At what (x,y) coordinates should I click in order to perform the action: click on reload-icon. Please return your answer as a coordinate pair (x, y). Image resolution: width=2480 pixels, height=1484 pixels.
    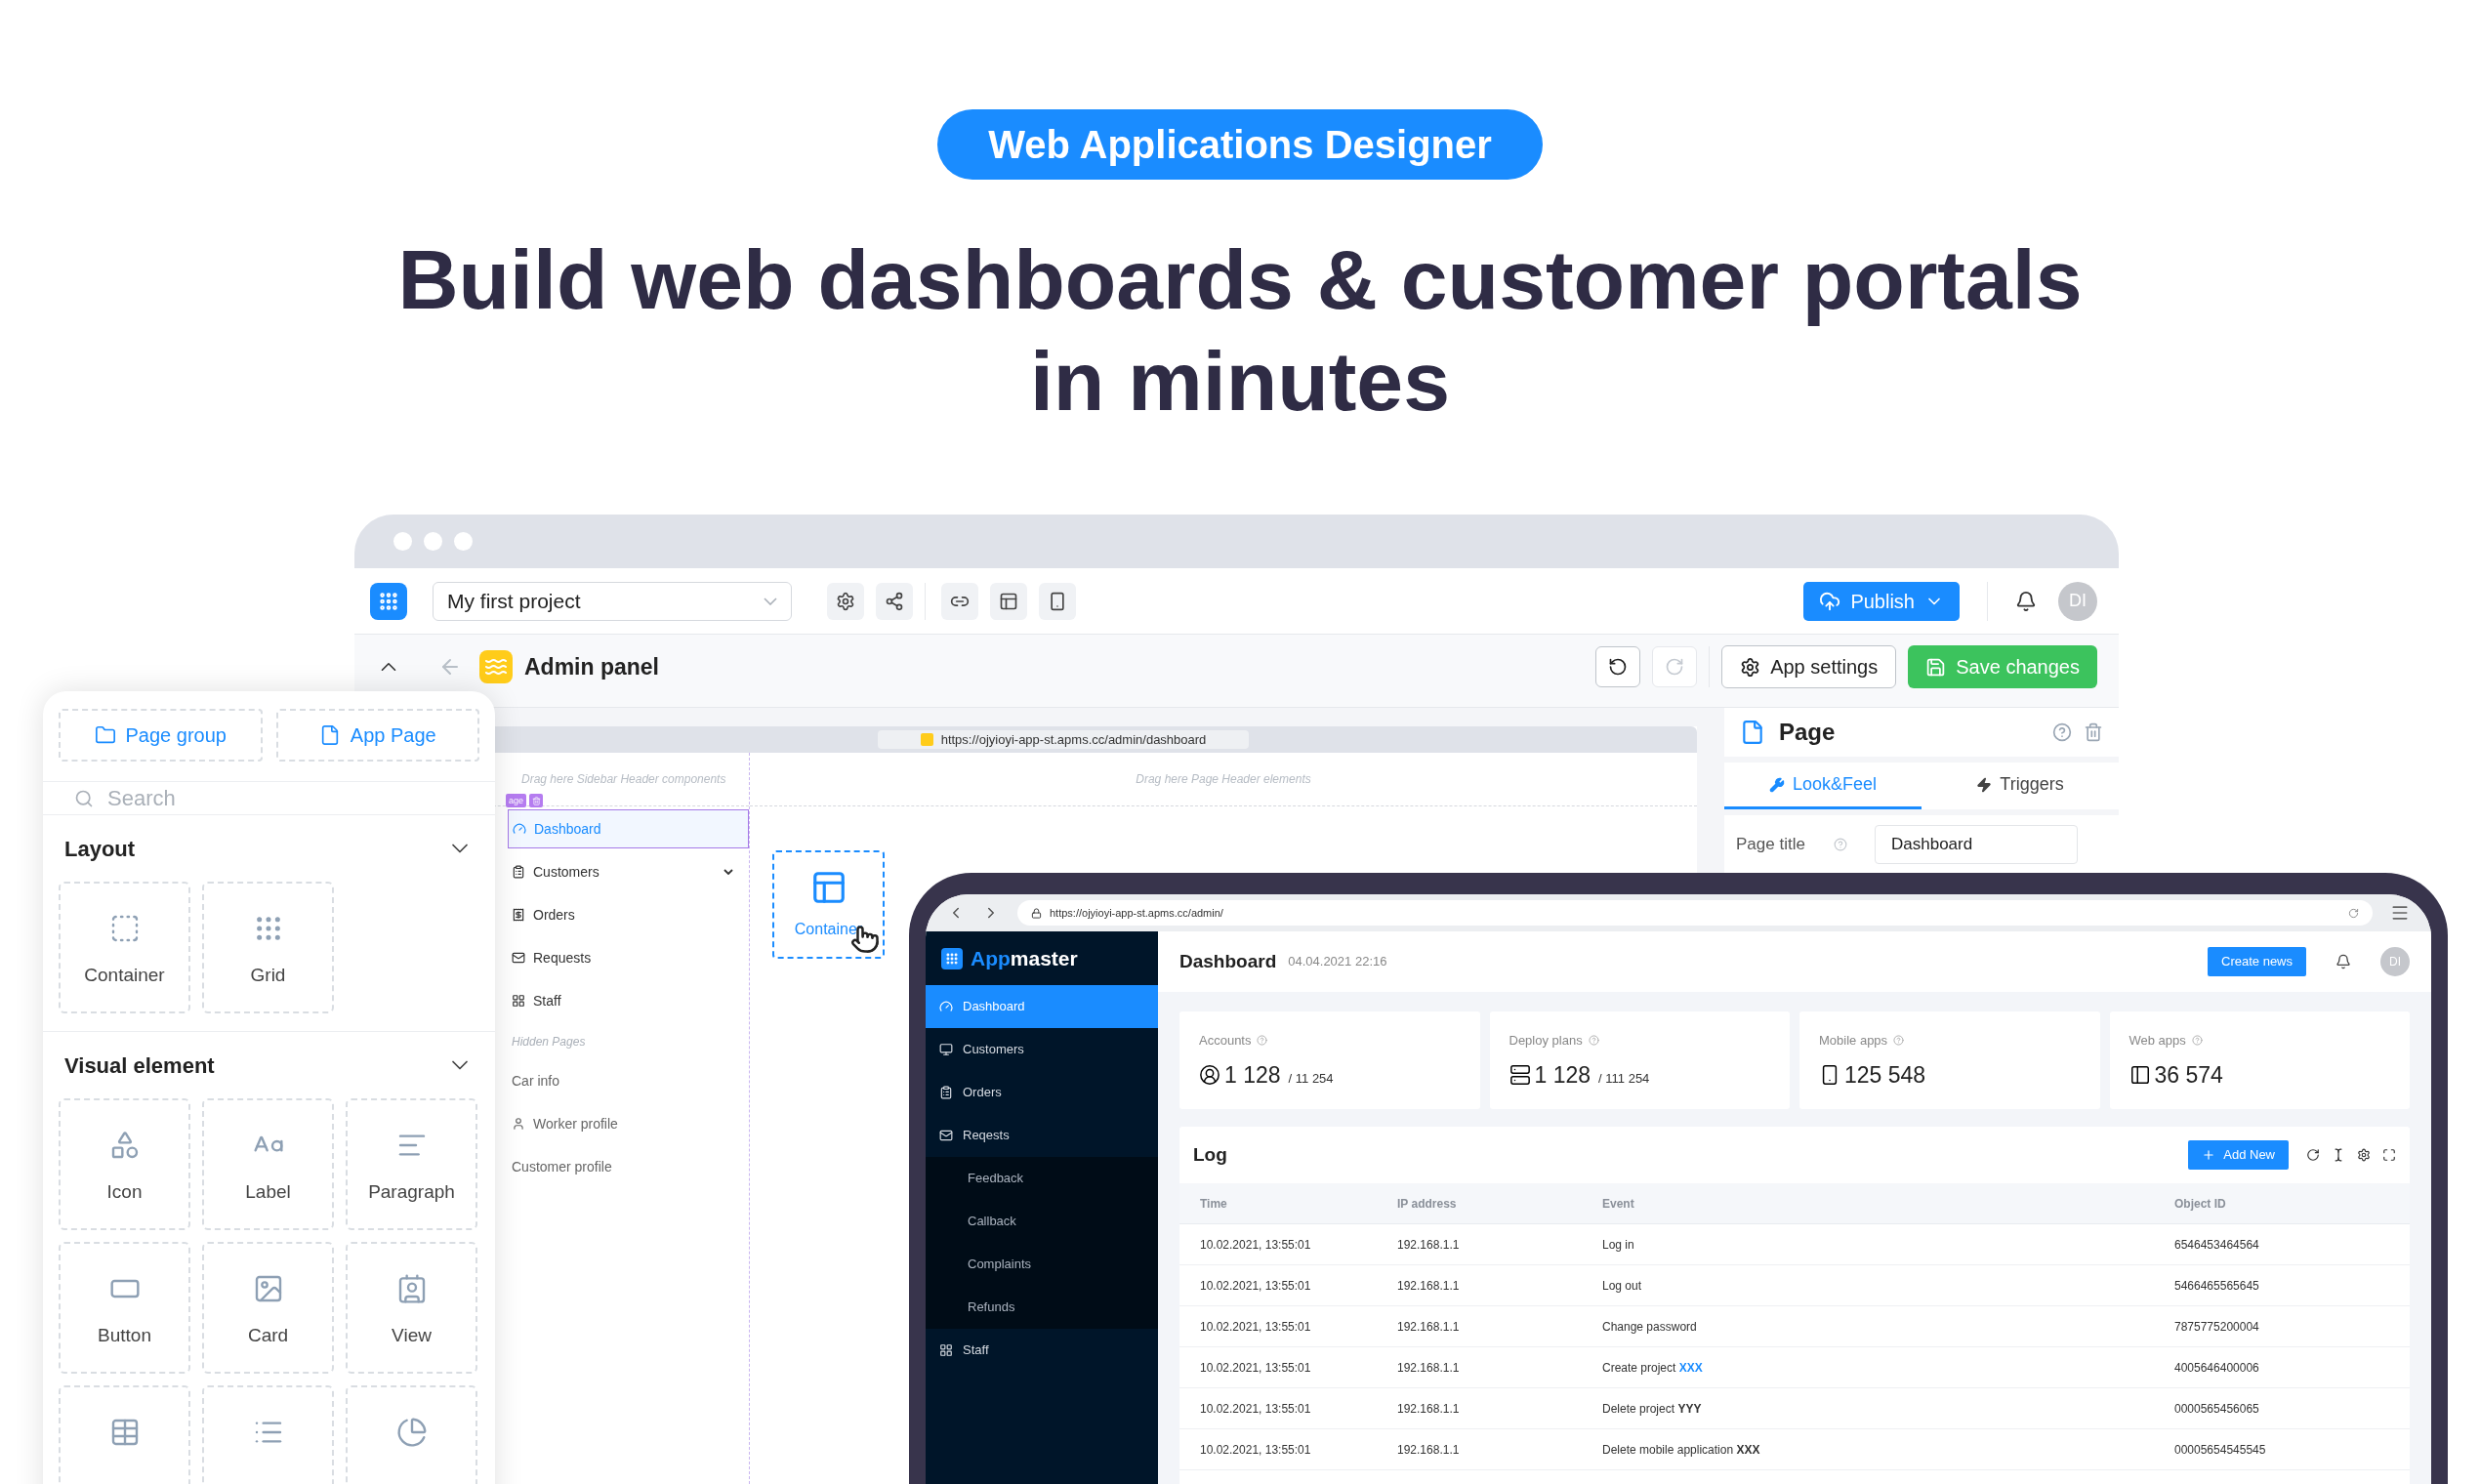
    Looking at the image, I should click on (2313, 1155).